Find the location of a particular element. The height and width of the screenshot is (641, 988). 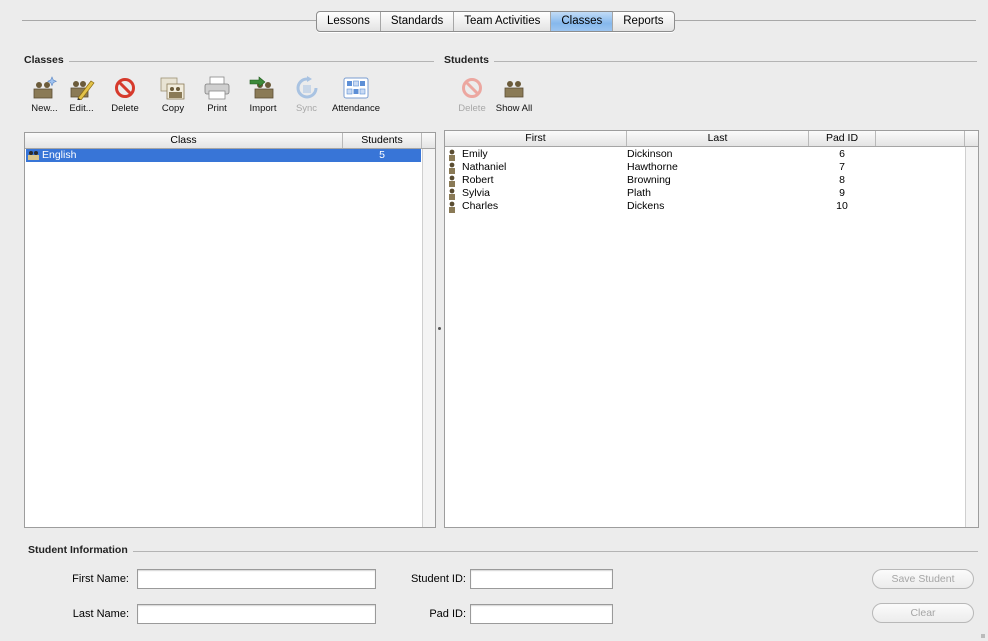

table-row: Nathaniel Hawthorne 7 is located at coordinates (695, 167).